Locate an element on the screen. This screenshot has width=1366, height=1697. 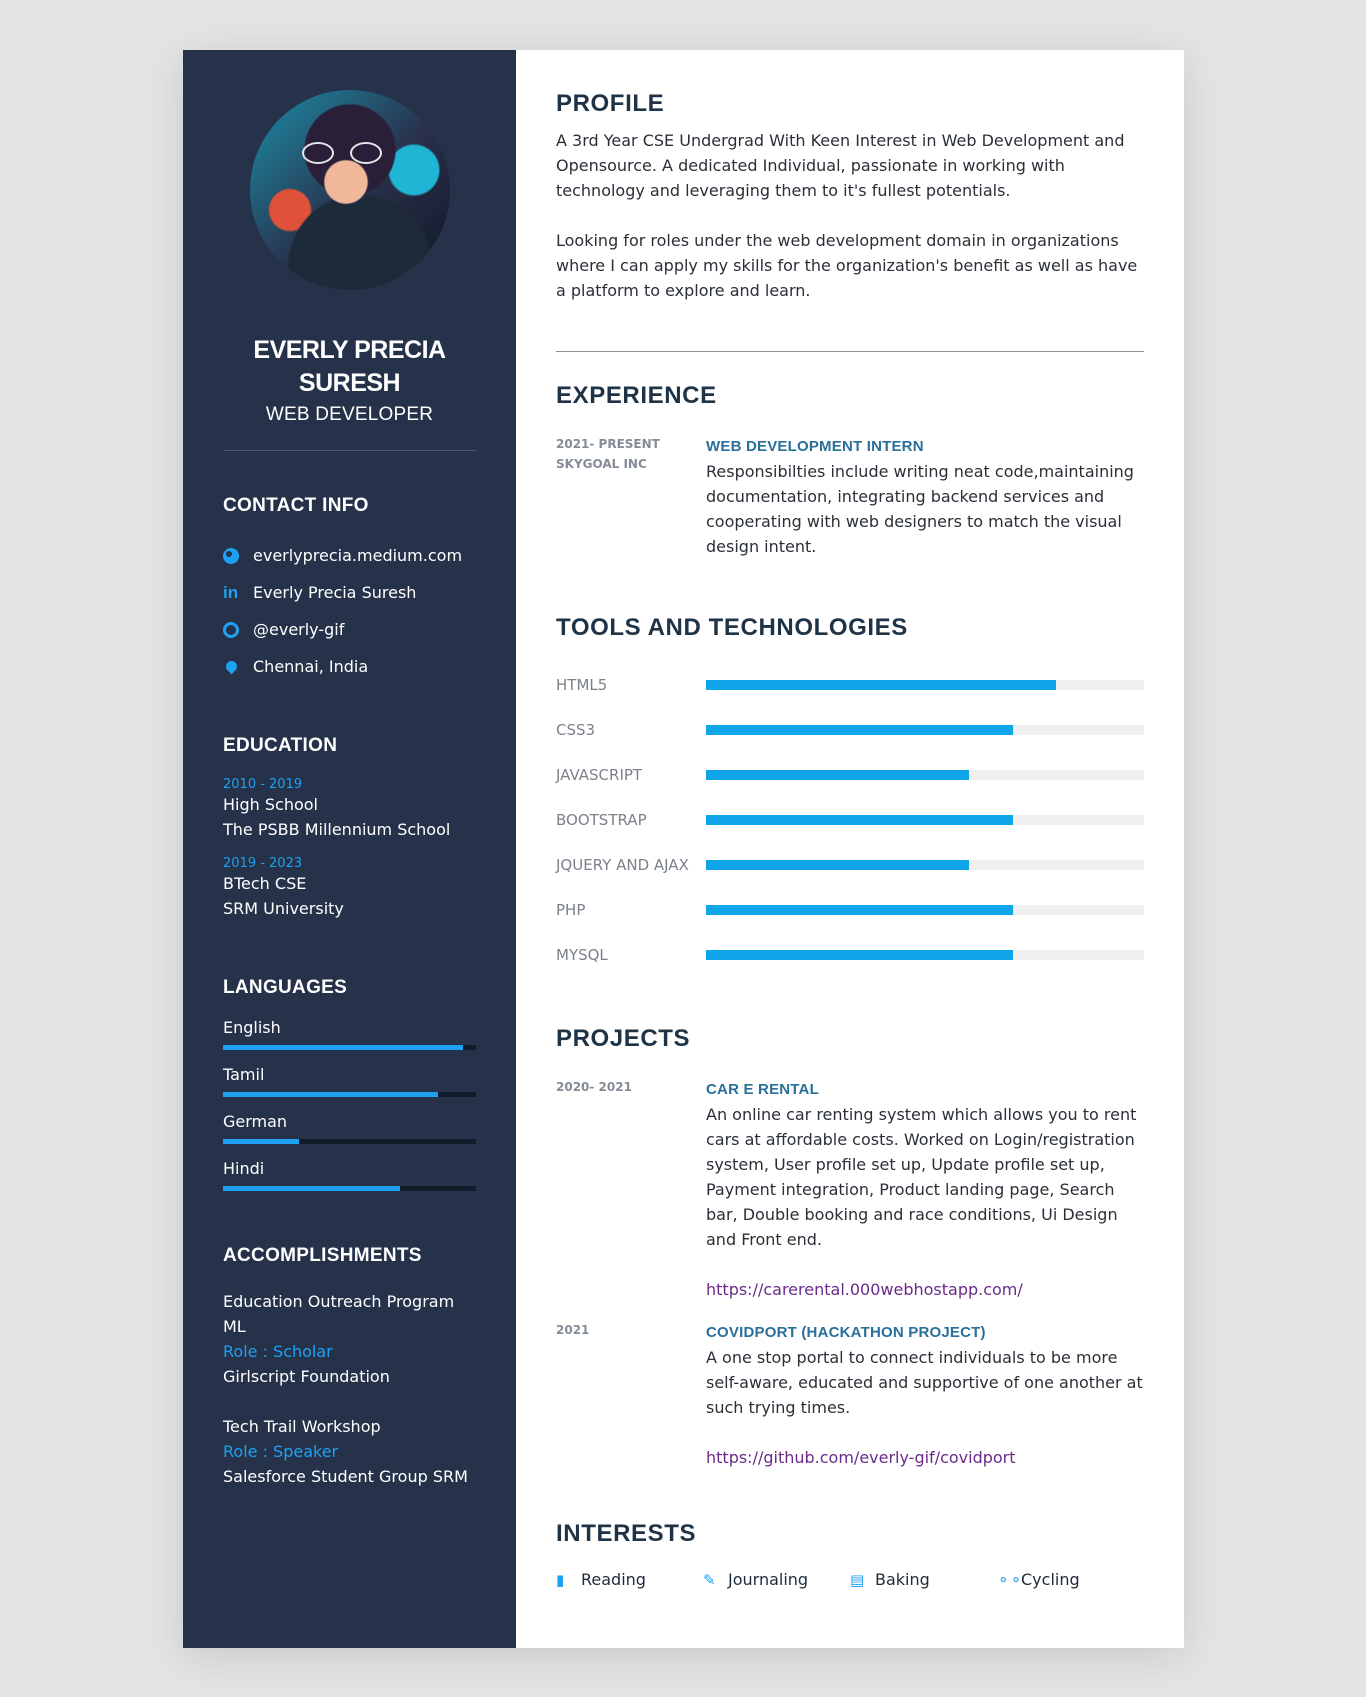
tool-item: HTML5 is located at coordinates (850, 684).